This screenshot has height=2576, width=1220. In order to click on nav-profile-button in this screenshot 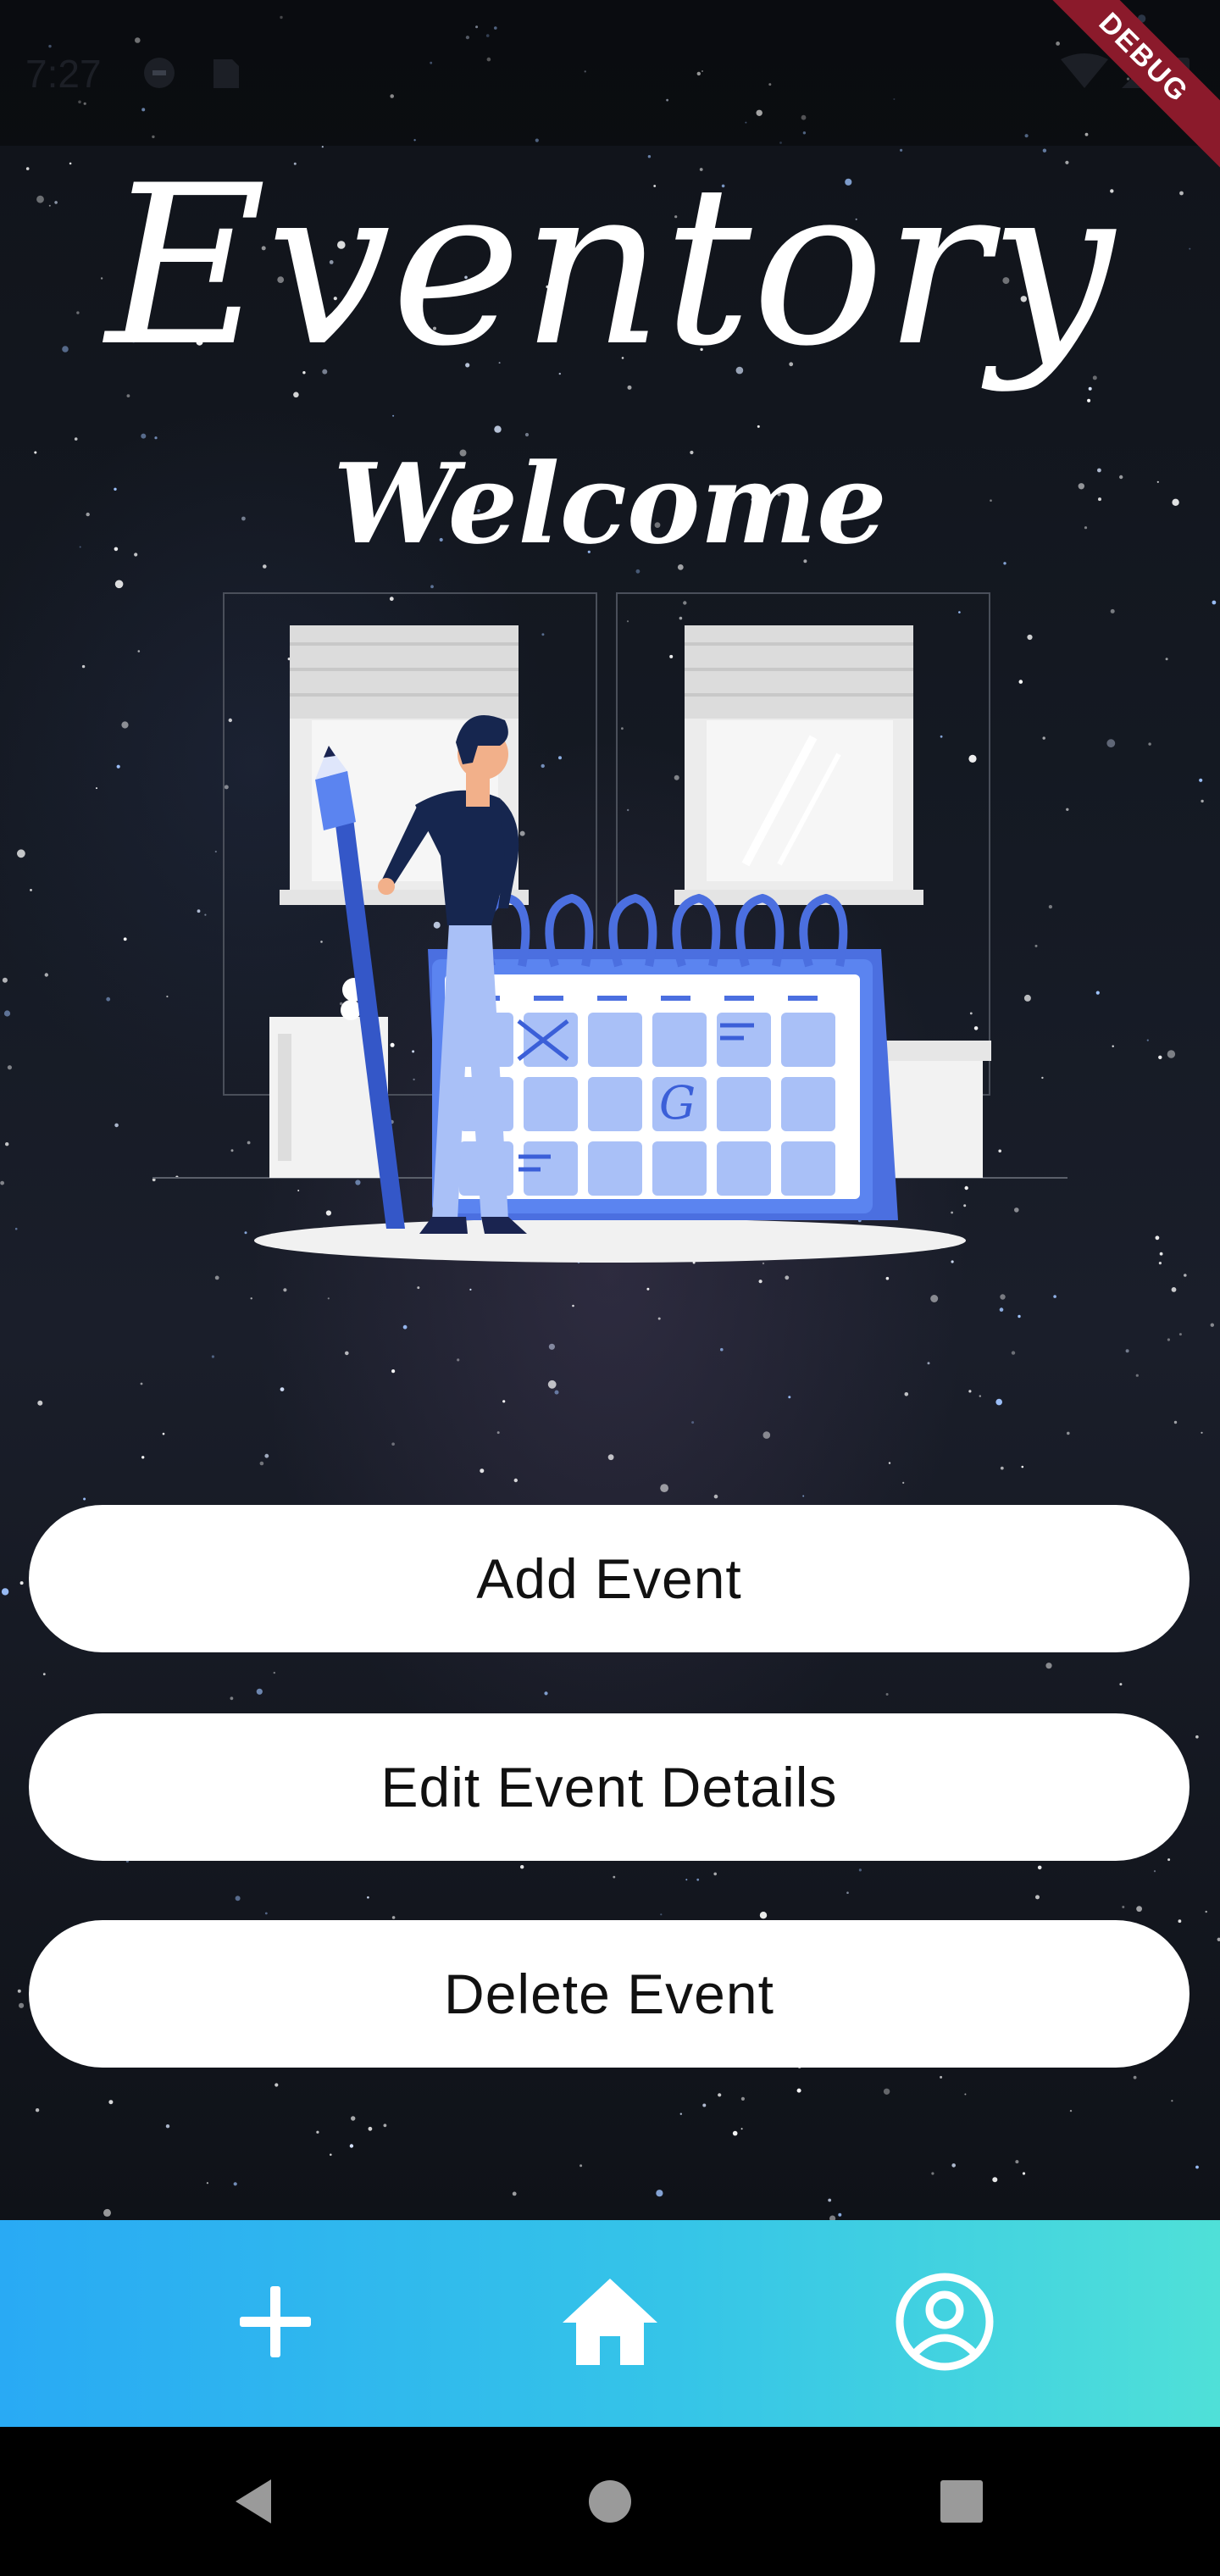, I will do `click(945, 2321)`.